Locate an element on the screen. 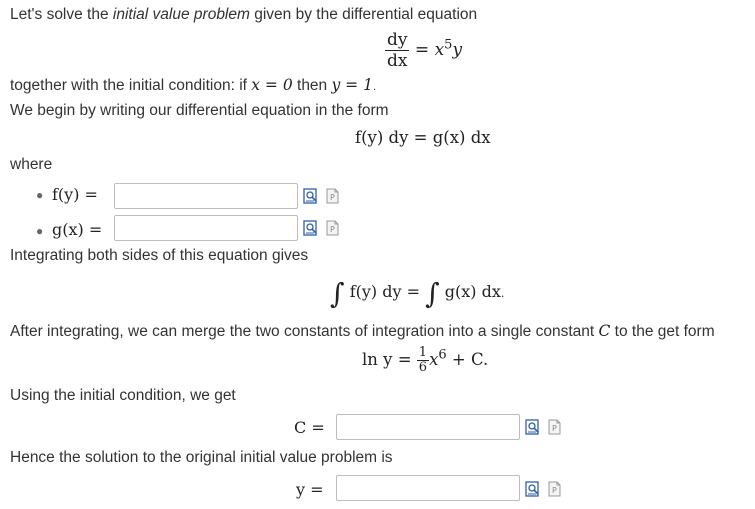 The image size is (755, 509). y-label: y = is located at coordinates (310, 489).